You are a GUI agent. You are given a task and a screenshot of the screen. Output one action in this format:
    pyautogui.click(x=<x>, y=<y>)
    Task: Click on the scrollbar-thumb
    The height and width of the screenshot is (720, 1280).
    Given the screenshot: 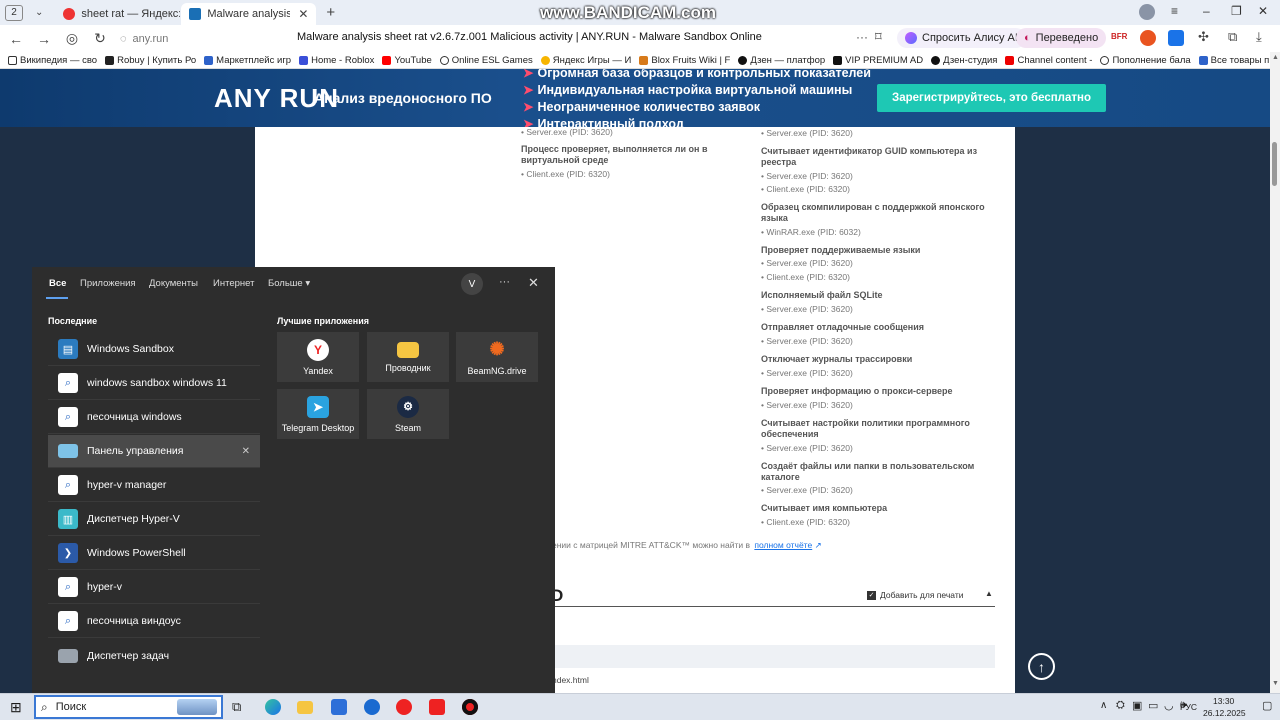 What is the action you would take?
    pyautogui.click(x=1274, y=164)
    